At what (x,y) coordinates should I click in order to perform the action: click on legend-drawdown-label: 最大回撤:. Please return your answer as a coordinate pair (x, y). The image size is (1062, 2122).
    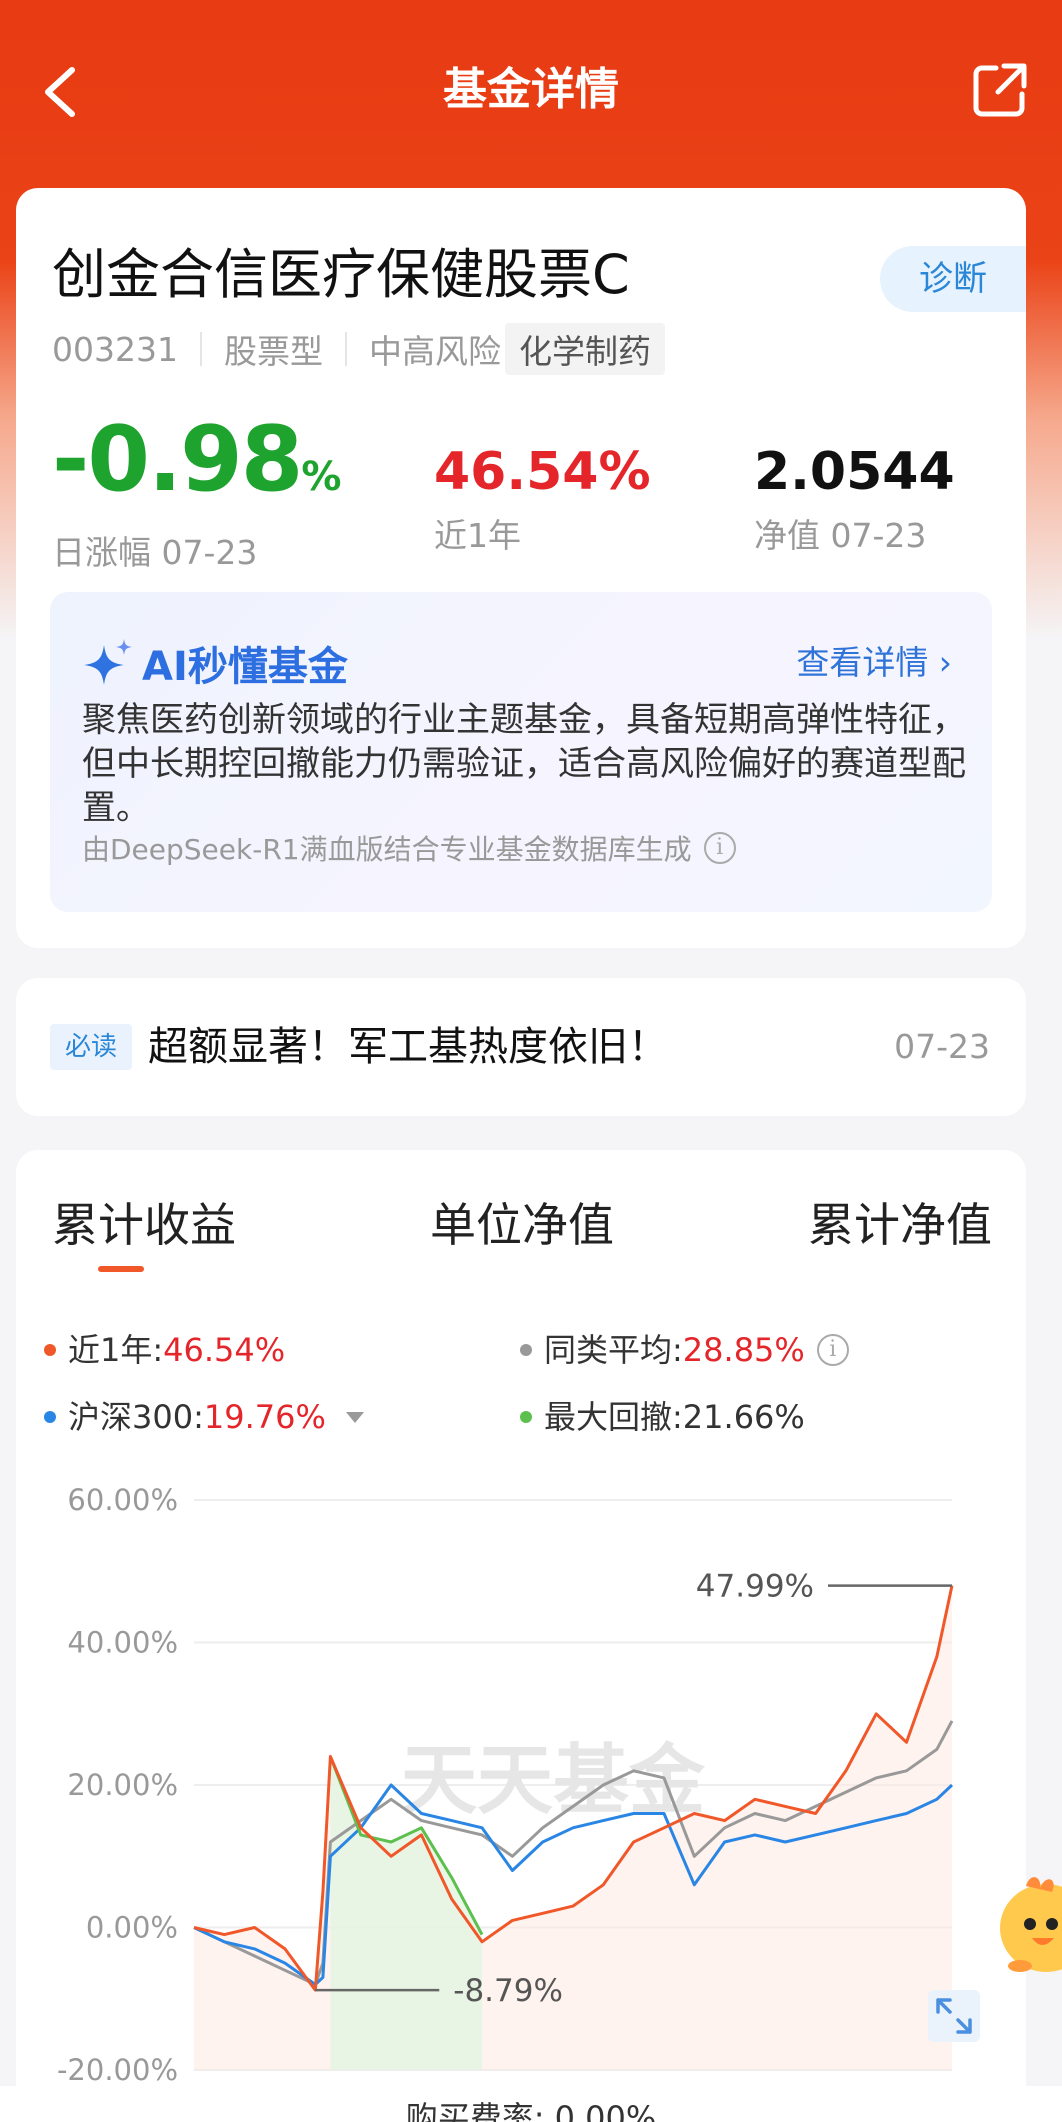
    Looking at the image, I should click on (613, 1417).